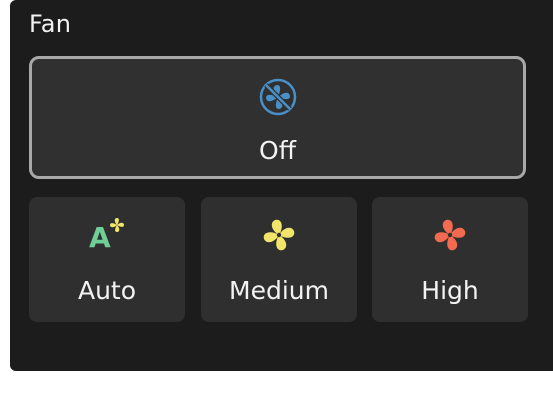  What do you see at coordinates (450, 235) in the screenshot?
I see `fan-high-icon` at bounding box center [450, 235].